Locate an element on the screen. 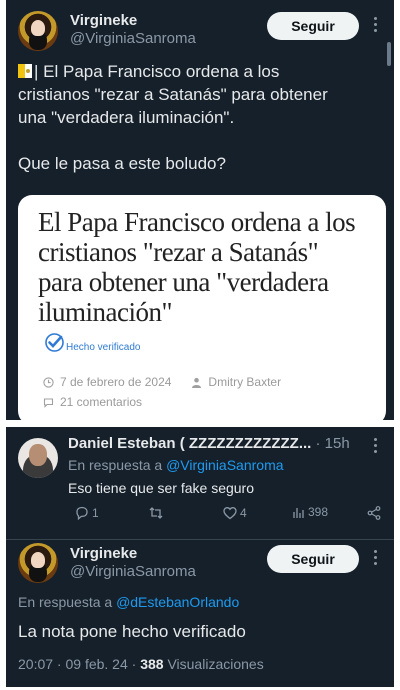  comments-count: 21 comentarios is located at coordinates (101, 402).